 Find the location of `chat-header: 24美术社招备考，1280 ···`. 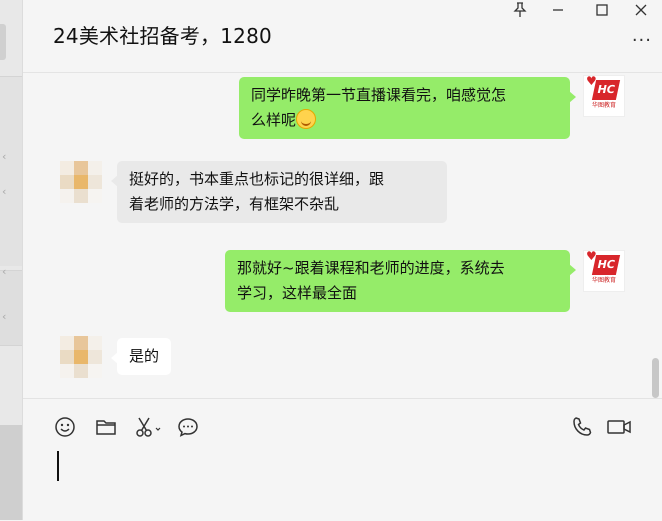

chat-header: 24美术社招备考，1280 ··· is located at coordinates (342, 36).